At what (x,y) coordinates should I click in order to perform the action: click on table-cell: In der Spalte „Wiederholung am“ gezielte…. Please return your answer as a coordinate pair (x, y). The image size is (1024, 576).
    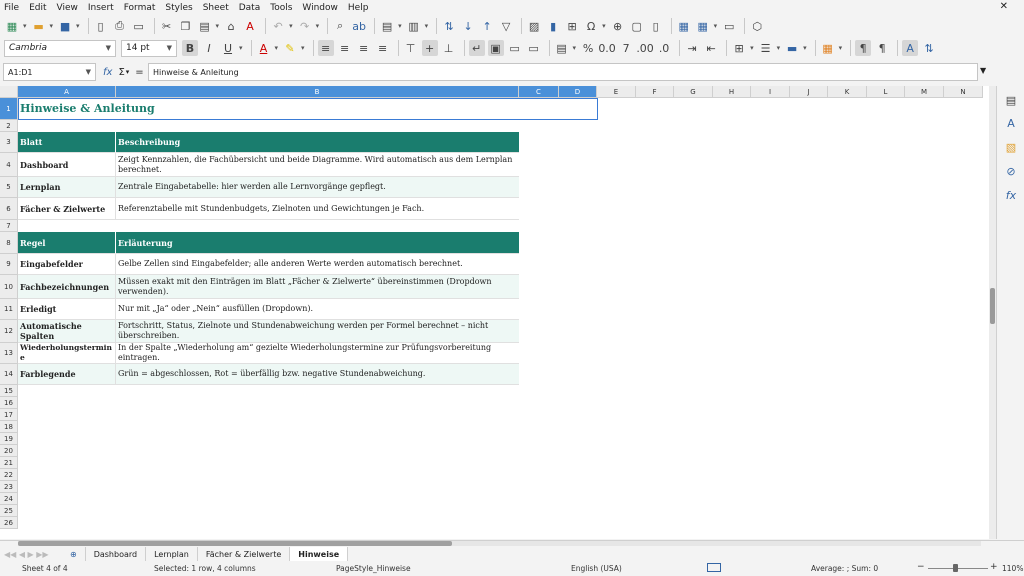
    Looking at the image, I should click on (317, 353).